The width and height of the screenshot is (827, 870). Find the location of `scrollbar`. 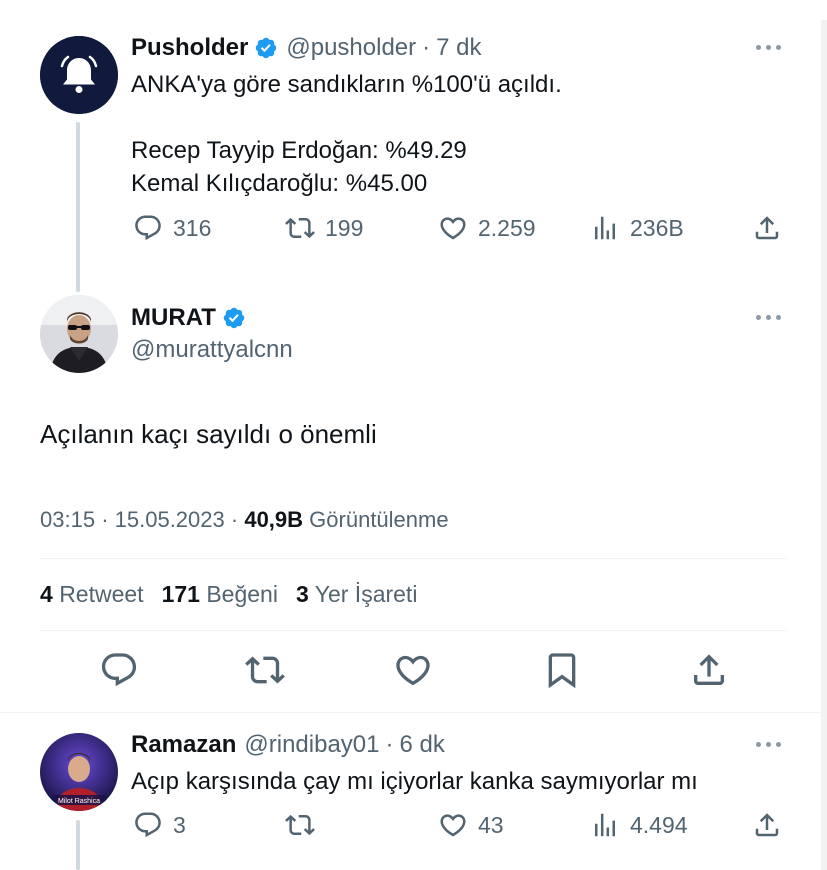

scrollbar is located at coordinates (824, 445).